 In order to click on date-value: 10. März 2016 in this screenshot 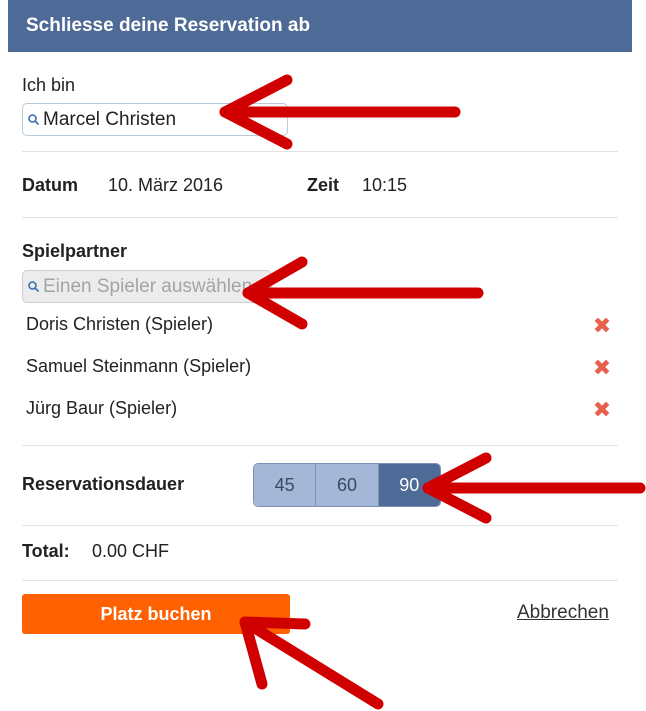, I will do `click(166, 185)`.